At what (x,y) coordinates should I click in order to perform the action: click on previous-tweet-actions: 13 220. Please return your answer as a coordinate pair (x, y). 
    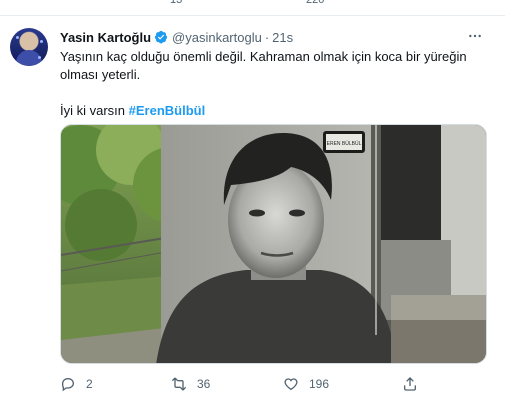
    Looking at the image, I should click on (252, 8).